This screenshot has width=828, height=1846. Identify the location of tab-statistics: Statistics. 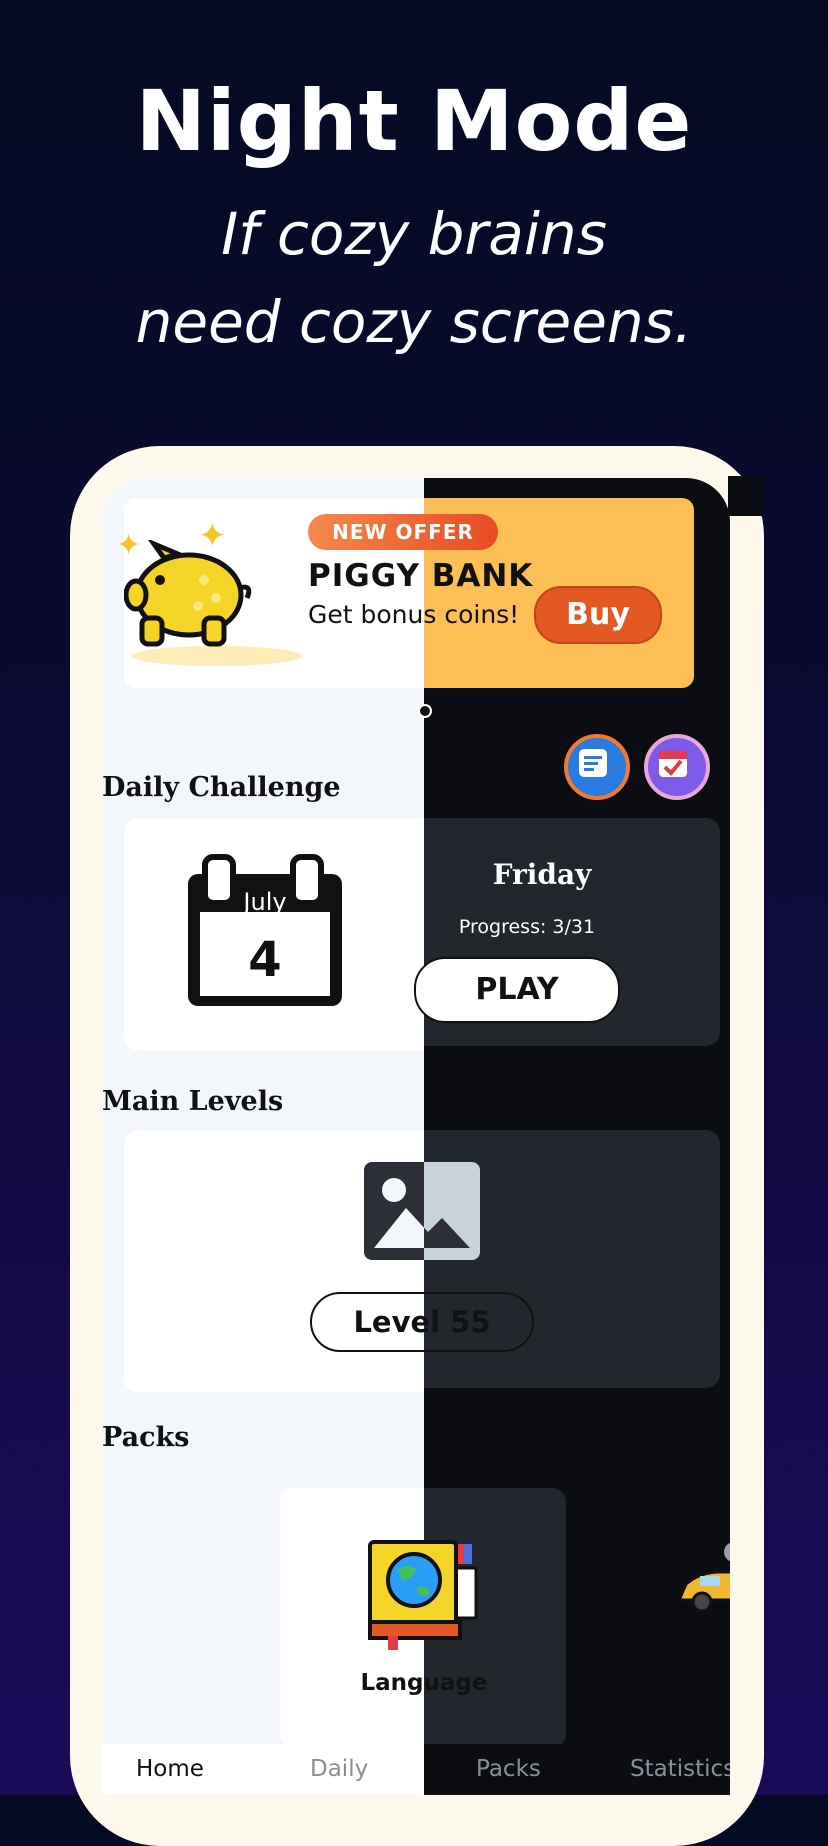
(680, 1769).